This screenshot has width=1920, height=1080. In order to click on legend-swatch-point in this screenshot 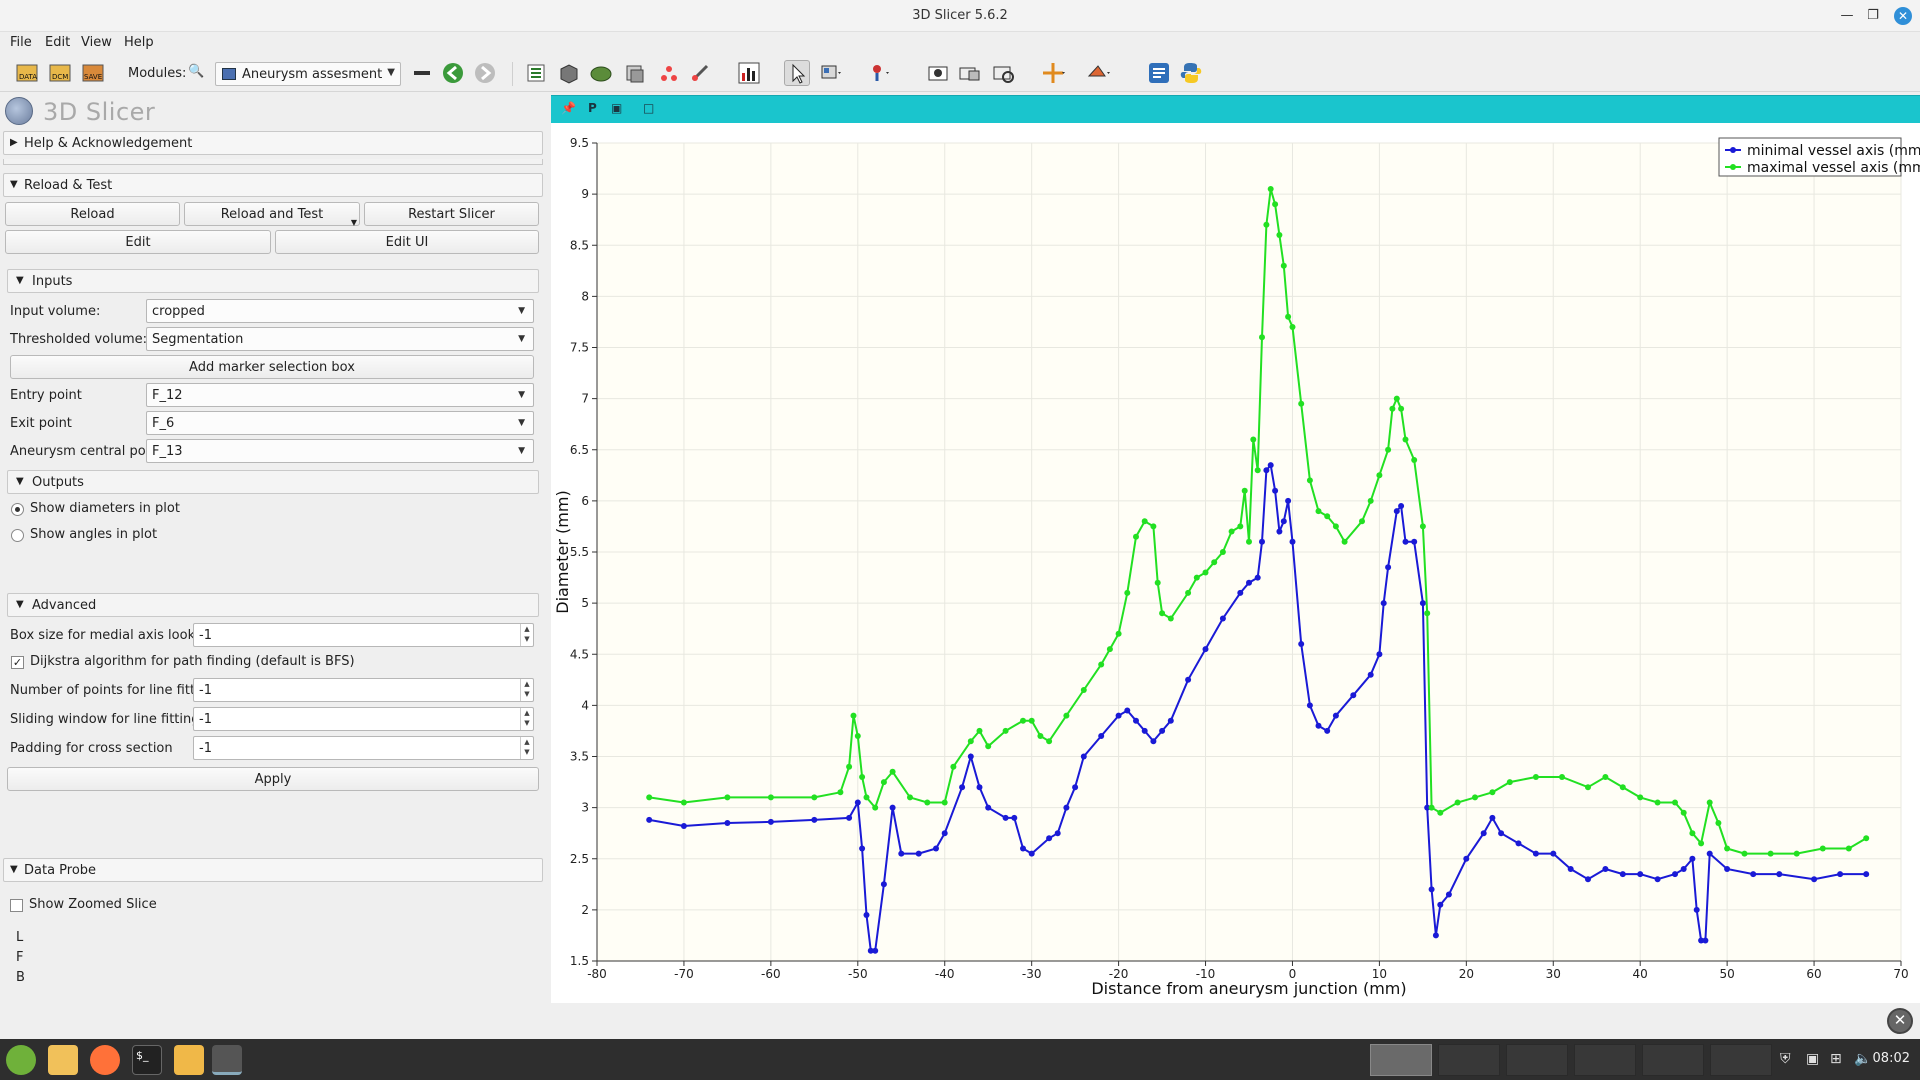, I will do `click(1733, 150)`.